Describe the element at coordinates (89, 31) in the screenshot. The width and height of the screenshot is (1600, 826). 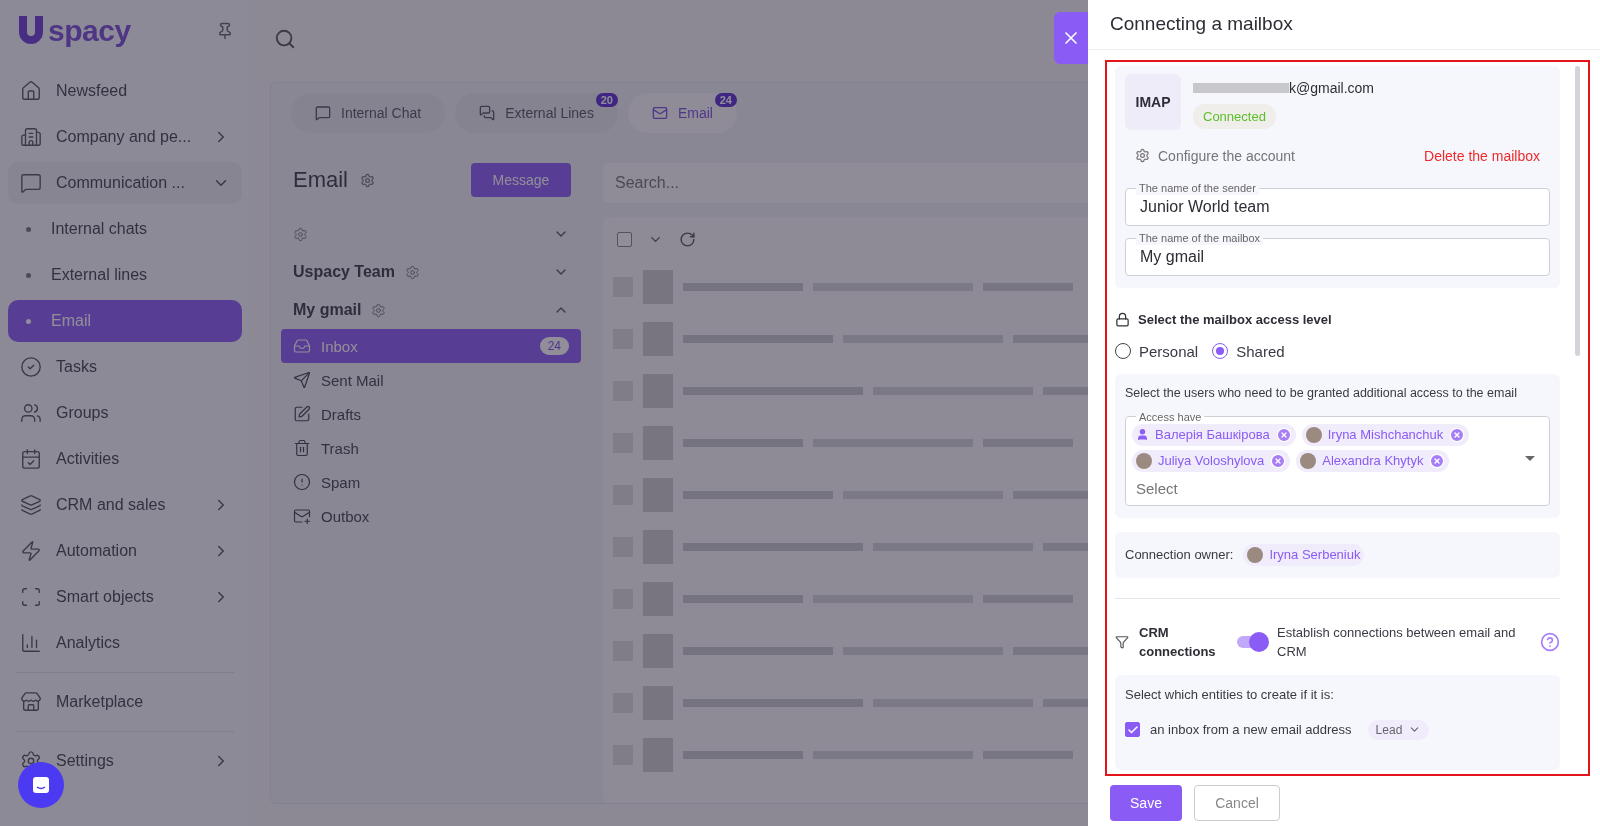
I see `logo-text: spacy` at that location.